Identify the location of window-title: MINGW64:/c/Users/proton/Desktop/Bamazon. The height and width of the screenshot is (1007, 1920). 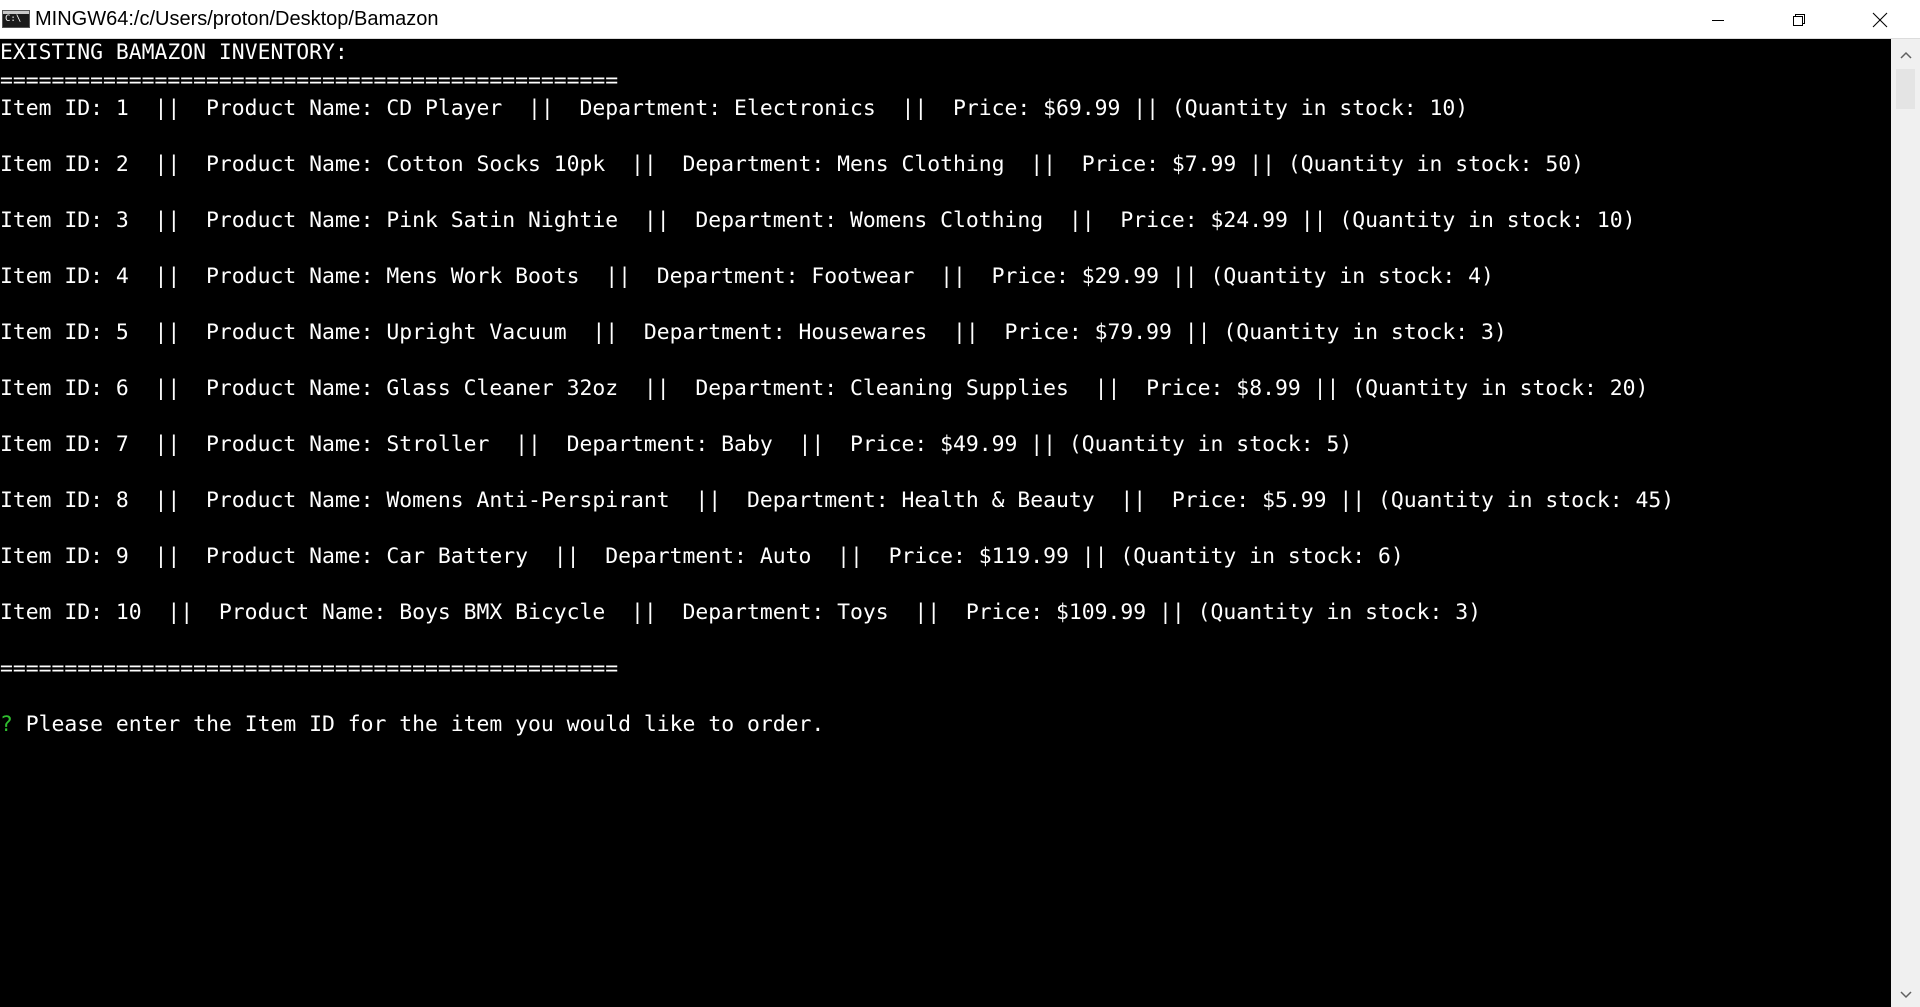
(237, 18).